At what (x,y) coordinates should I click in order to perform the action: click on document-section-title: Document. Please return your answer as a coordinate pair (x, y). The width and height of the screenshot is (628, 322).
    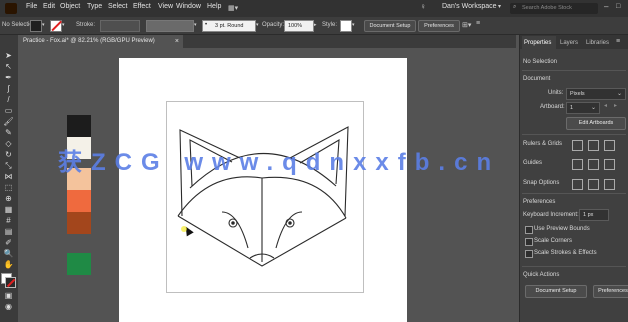
    Looking at the image, I should click on (537, 79).